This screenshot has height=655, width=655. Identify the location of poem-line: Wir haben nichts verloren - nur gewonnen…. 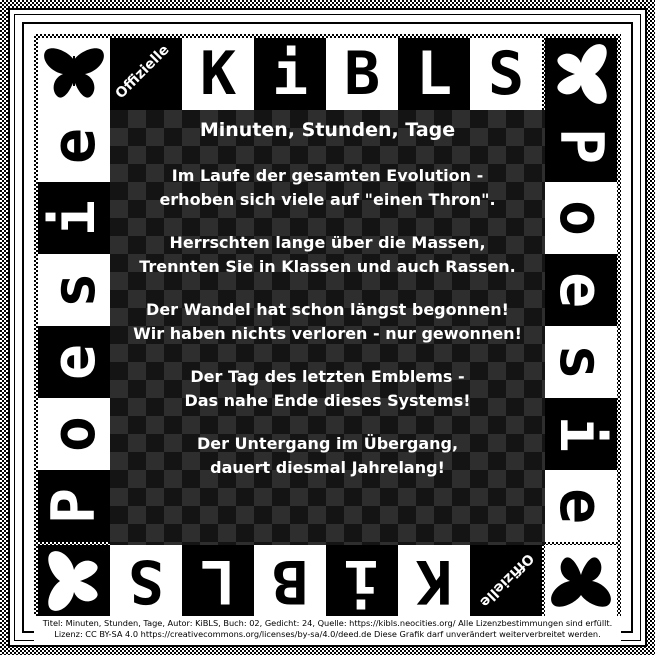
(327, 333).